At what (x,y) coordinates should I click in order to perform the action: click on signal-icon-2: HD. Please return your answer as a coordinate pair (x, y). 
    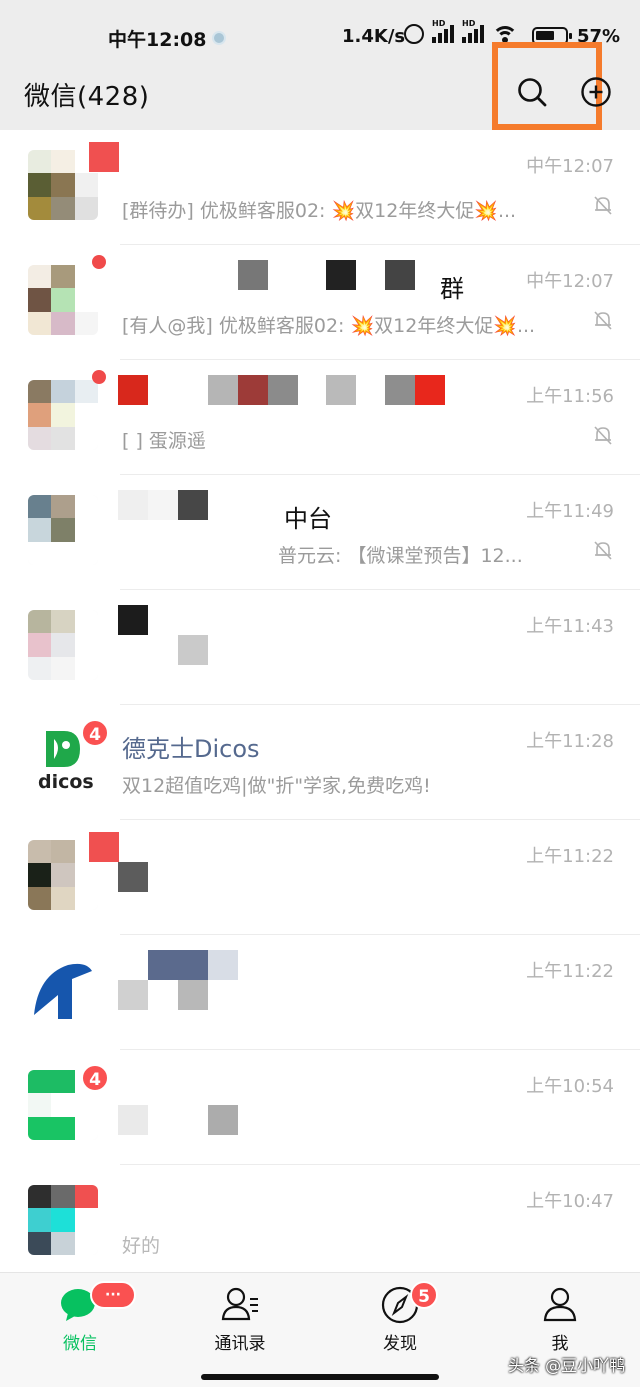
    Looking at the image, I should click on (473, 31).